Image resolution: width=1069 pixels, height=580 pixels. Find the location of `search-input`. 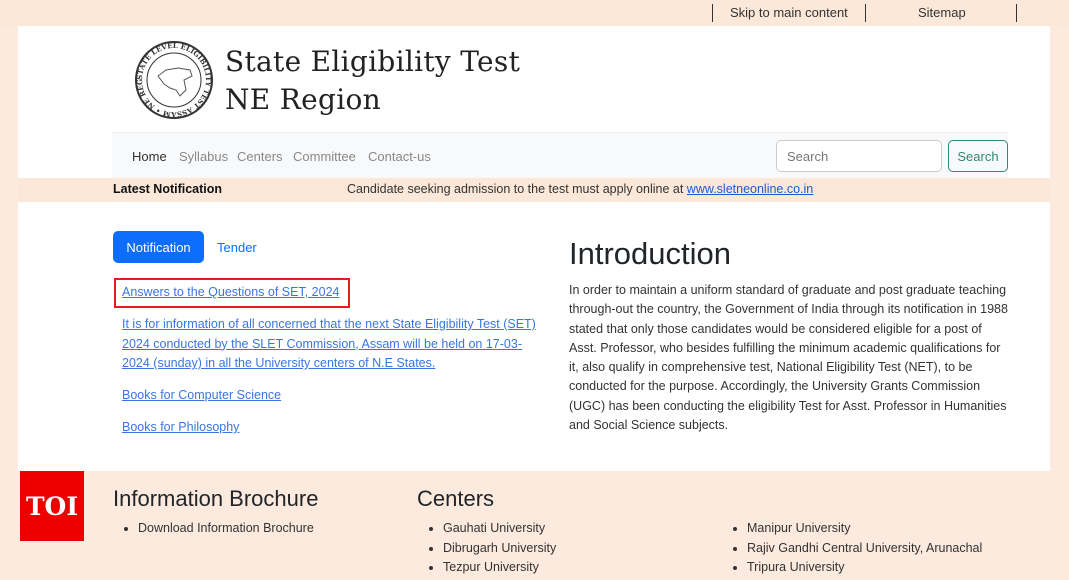

search-input is located at coordinates (859, 156).